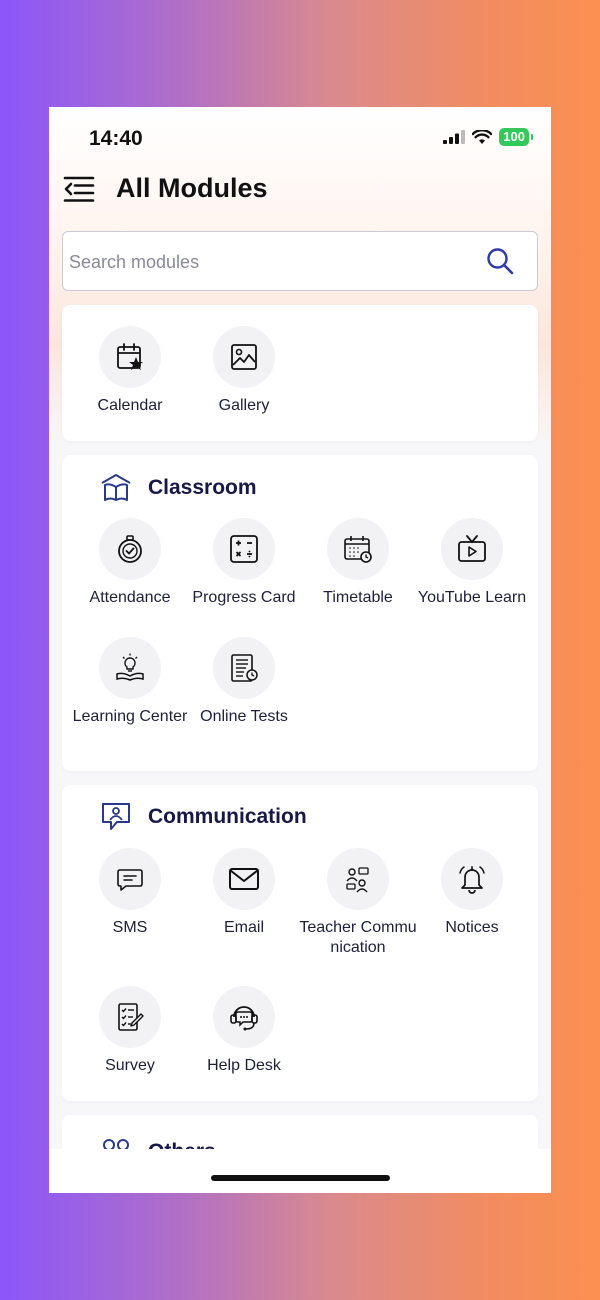  I want to click on notices-bell-icon, so click(472, 880).